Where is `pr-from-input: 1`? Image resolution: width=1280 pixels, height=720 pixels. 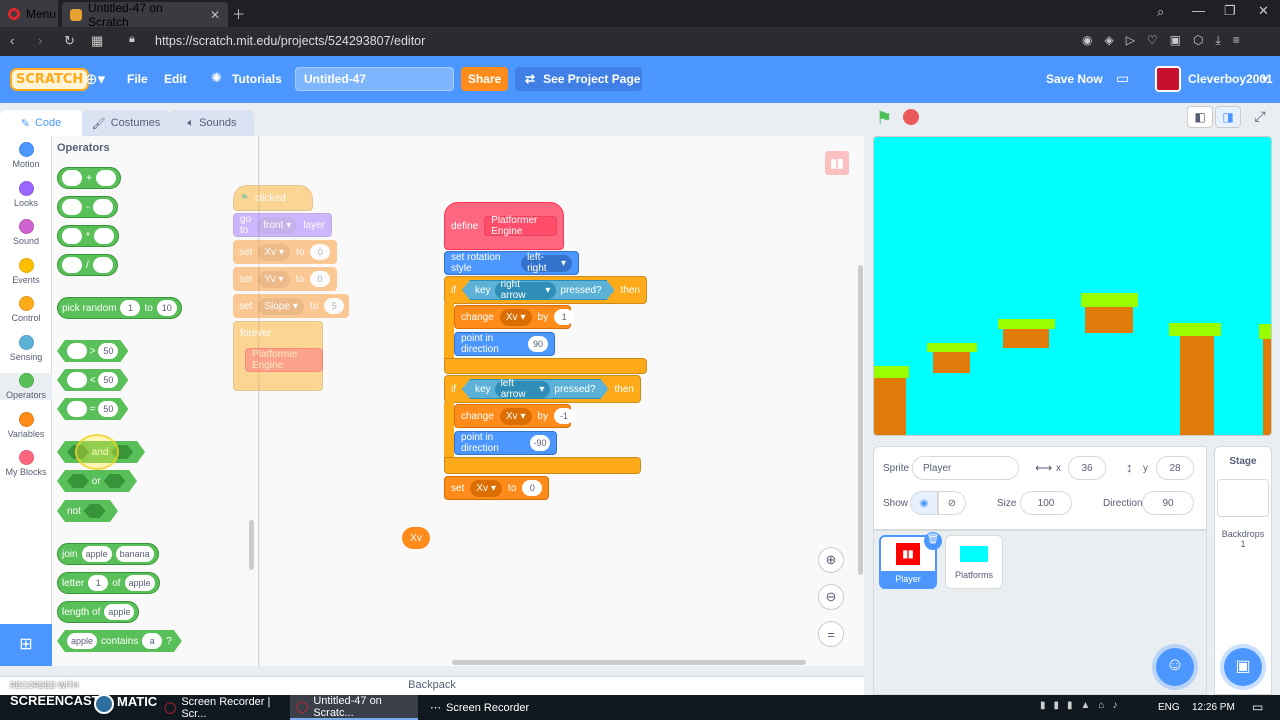 pr-from-input: 1 is located at coordinates (130, 308).